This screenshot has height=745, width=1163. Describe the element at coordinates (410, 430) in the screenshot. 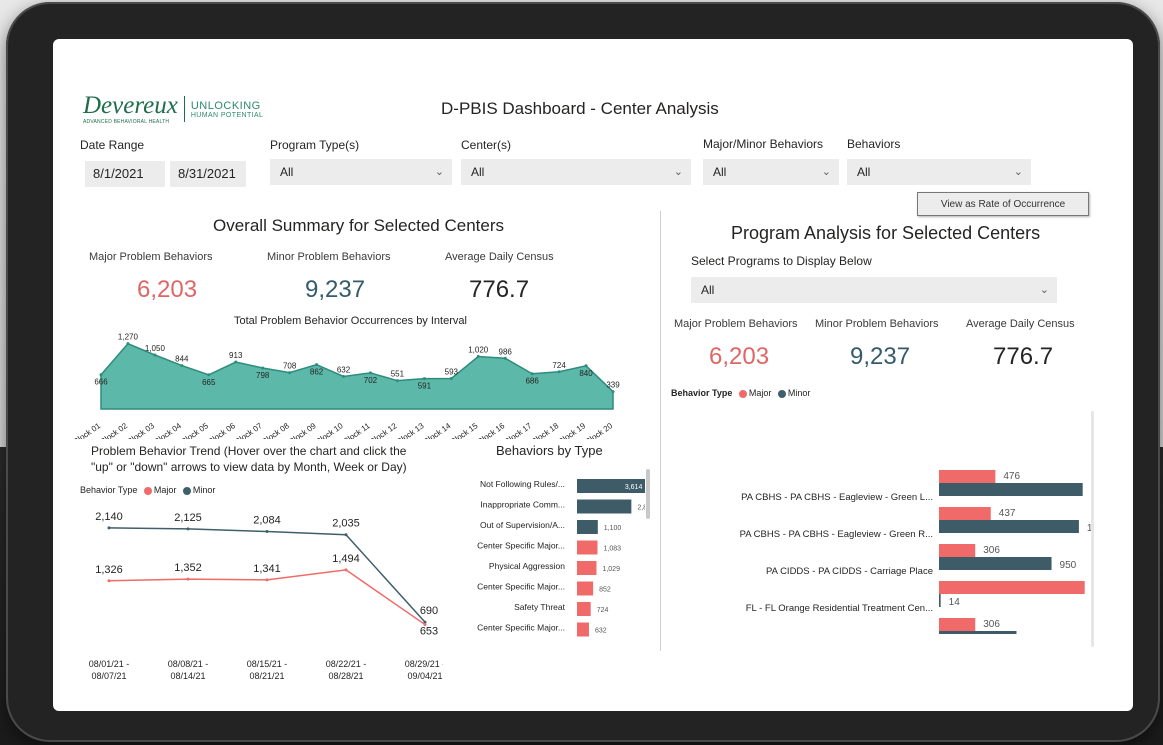

I see `interval-tick-label: Block 13` at that location.